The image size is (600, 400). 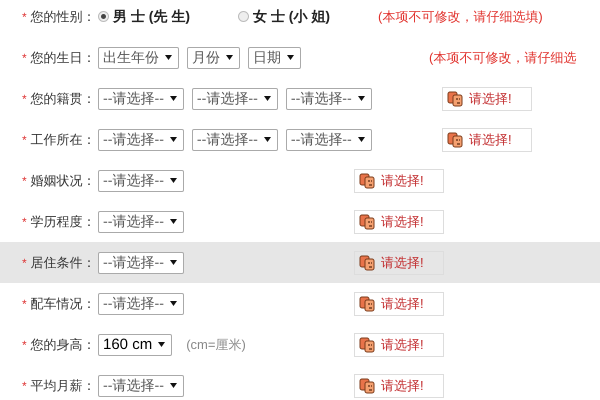 What do you see at coordinates (63, 99) in the screenshot?
I see `field-label: 您的籍贯：` at bounding box center [63, 99].